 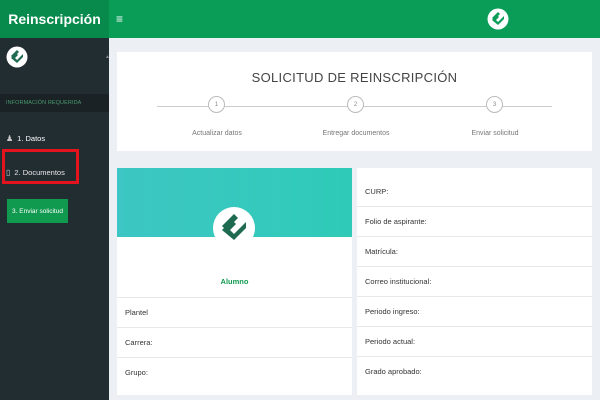 I want to click on profile-avatar-icon, so click(x=234, y=228).